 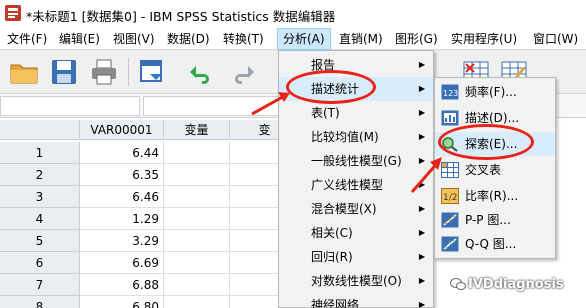 I want to click on annotation-arrows, so click(x=346, y=142).